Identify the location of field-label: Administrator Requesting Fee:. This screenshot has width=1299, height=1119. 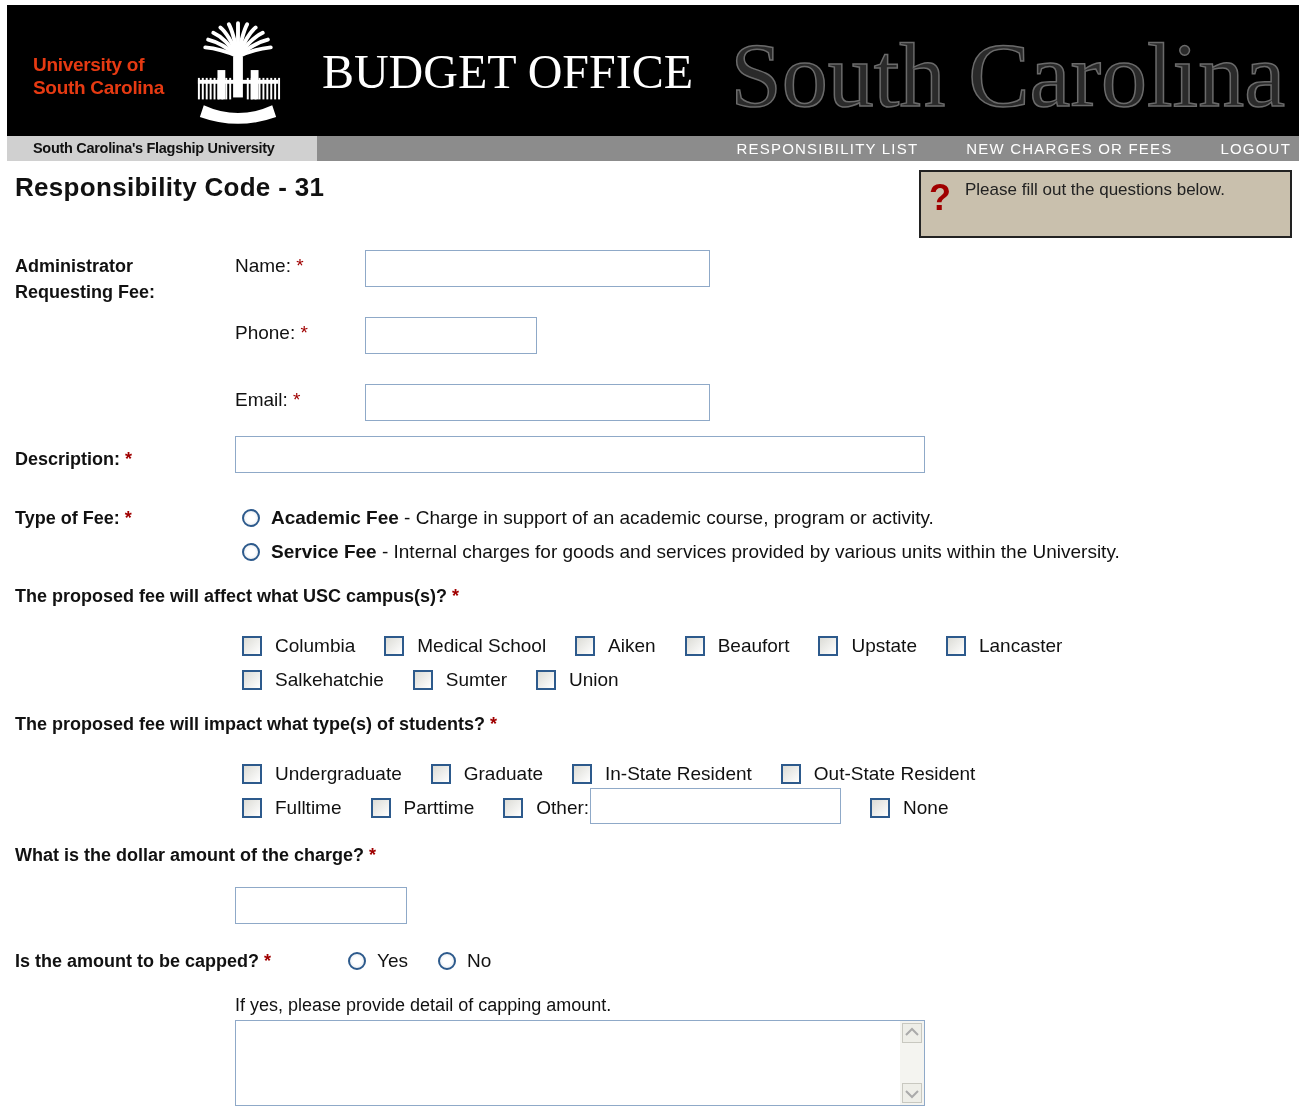
(86, 279).